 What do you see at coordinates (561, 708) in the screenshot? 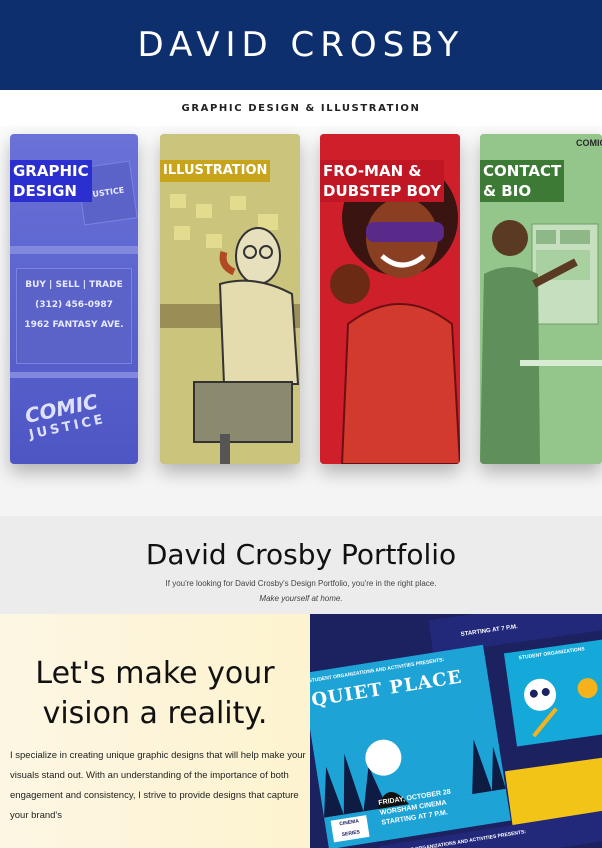
I see `skull-art` at bounding box center [561, 708].